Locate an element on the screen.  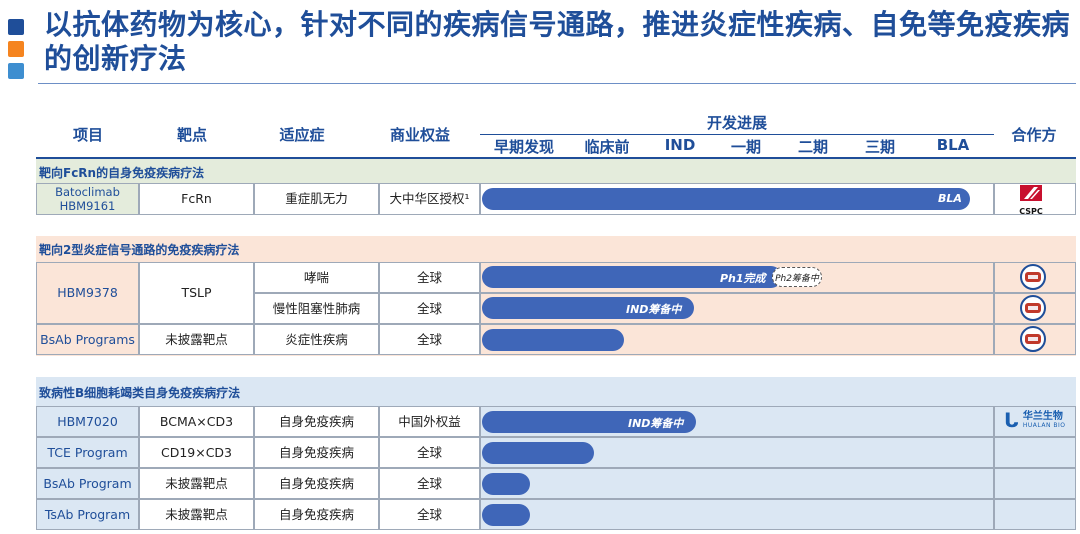
cell-target-undisclosed-3: 未披露靶点 is located at coordinates (196, 514).